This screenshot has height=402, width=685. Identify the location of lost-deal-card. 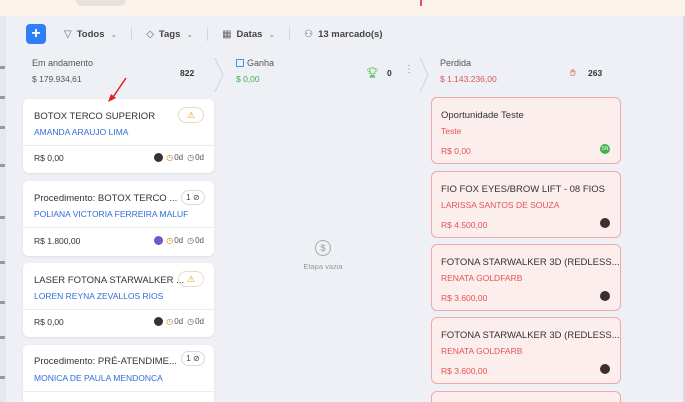
(526, 396).